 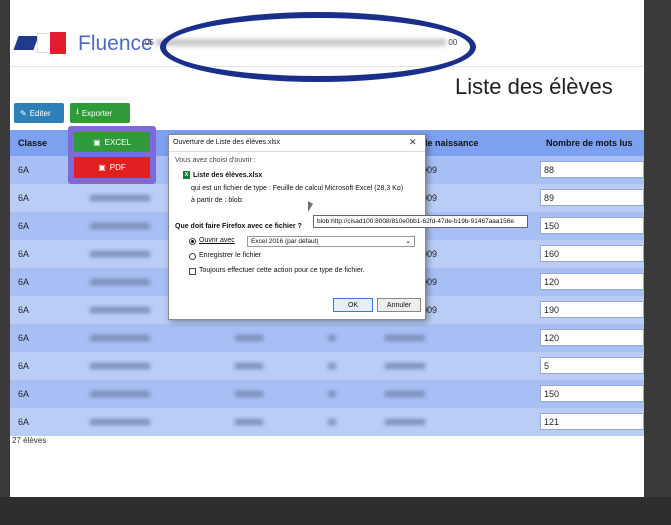 What do you see at coordinates (192, 256) in the screenshot?
I see `save-file-radio` at bounding box center [192, 256].